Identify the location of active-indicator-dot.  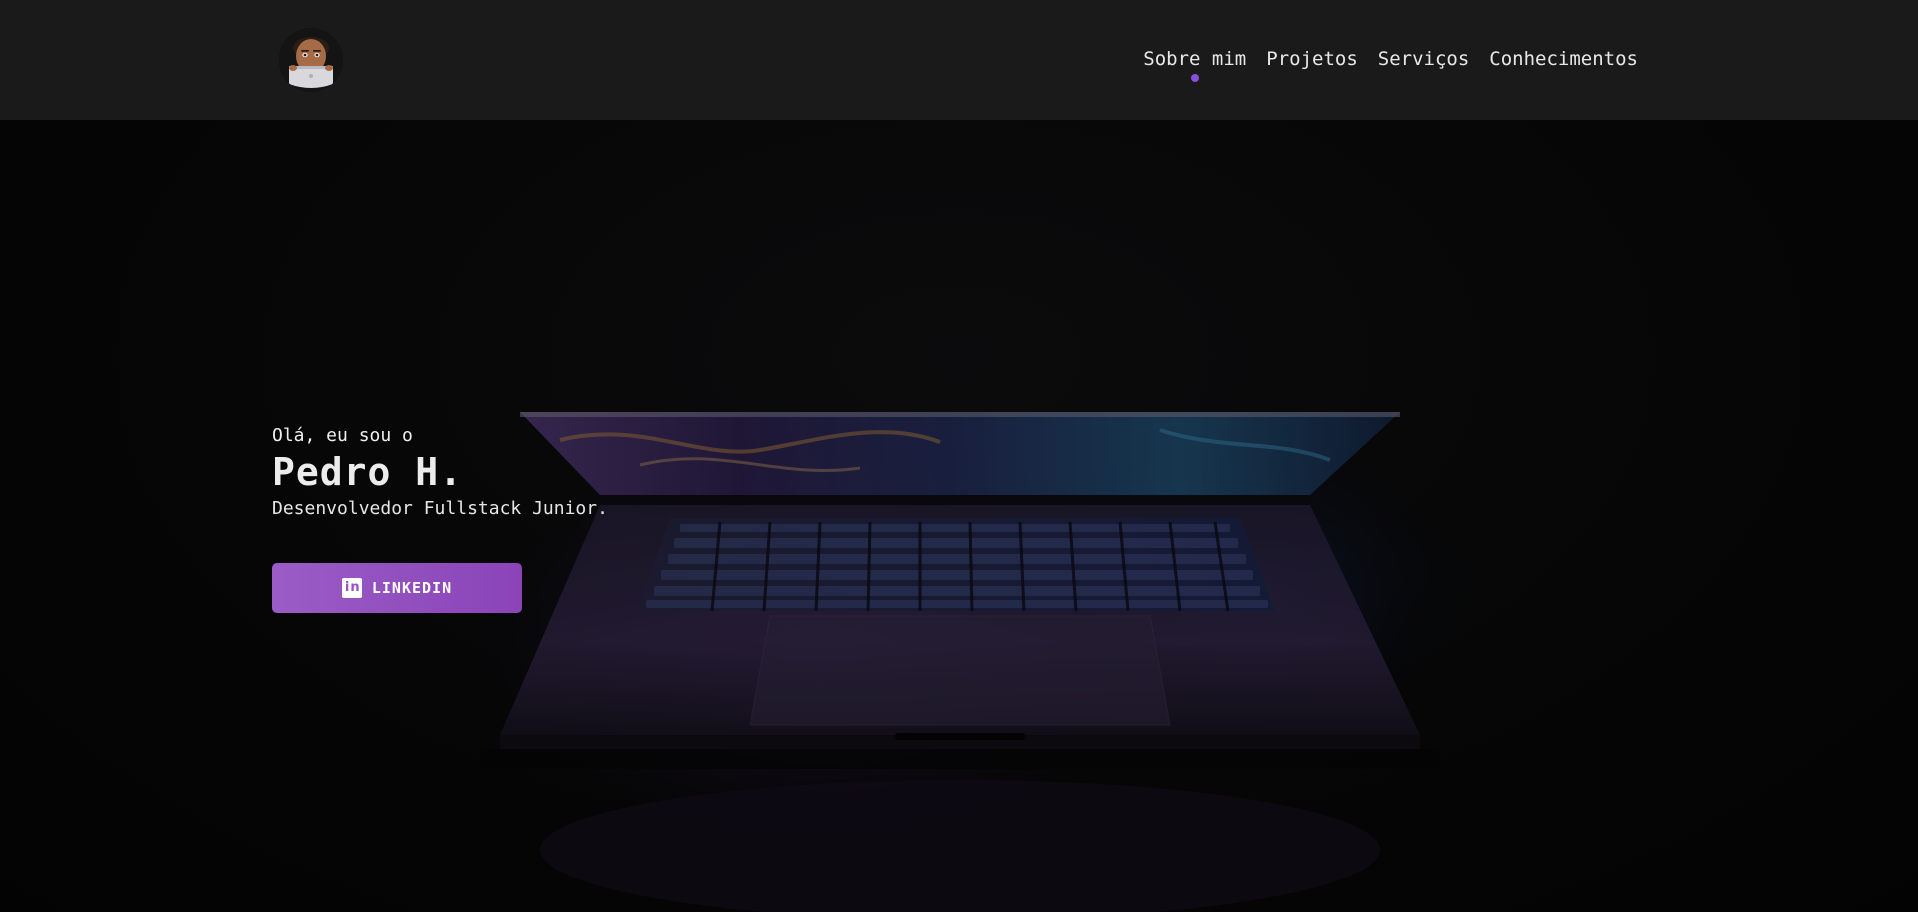
(1194, 78).